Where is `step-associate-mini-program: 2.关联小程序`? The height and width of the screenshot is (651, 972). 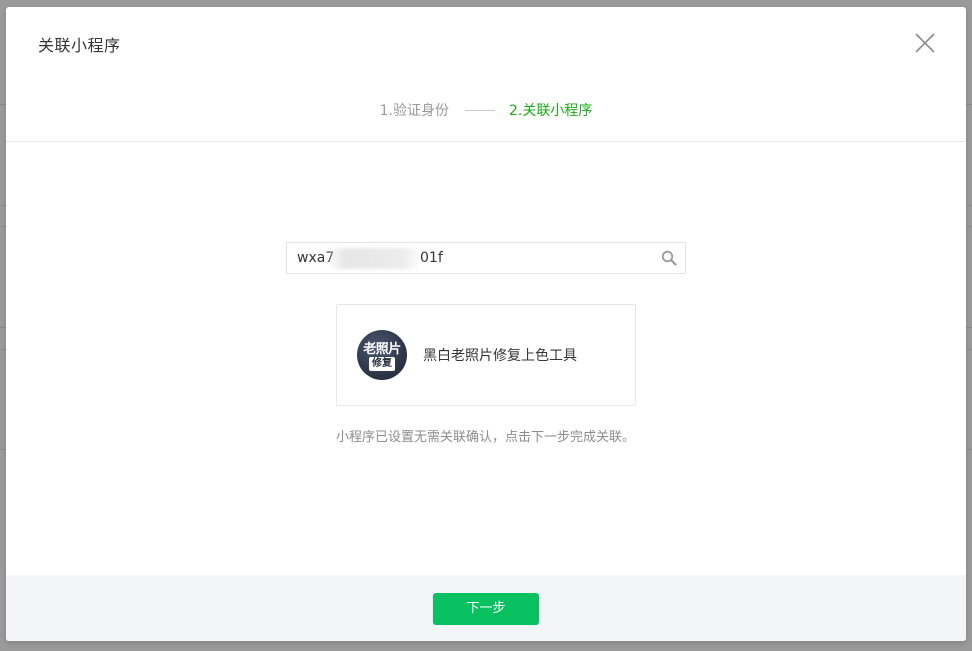 step-associate-mini-program: 2.关联小程序 is located at coordinates (551, 111).